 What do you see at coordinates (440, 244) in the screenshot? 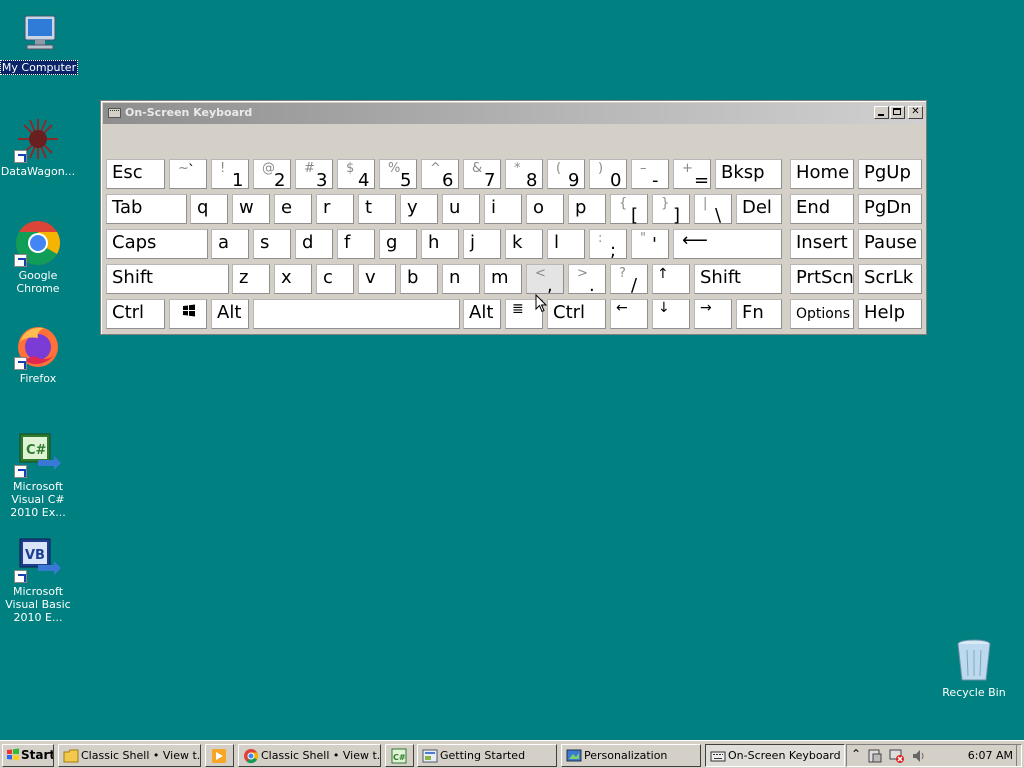
I see `key-h: h` at bounding box center [440, 244].